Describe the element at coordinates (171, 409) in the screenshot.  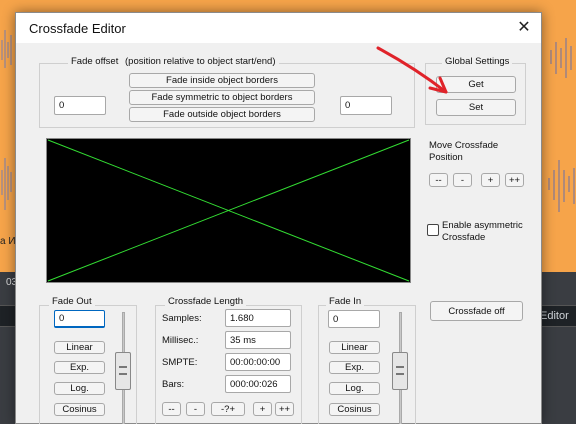
I see `length-fast-decrease-button: --` at that location.